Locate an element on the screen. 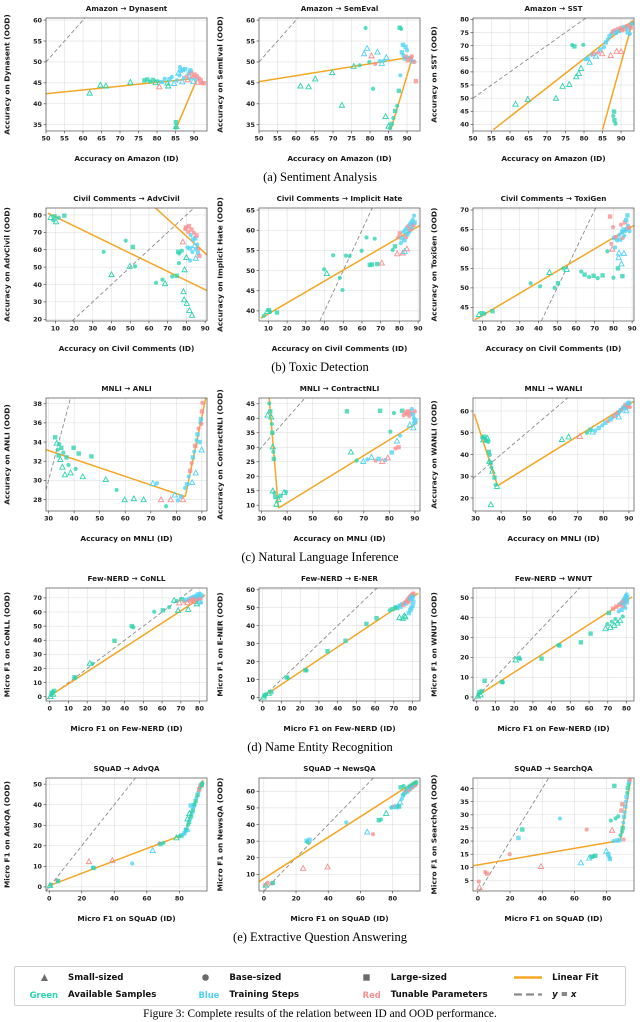 This screenshot has height=1022, width=640. svg-text: 34 is located at coordinates (37, 442).